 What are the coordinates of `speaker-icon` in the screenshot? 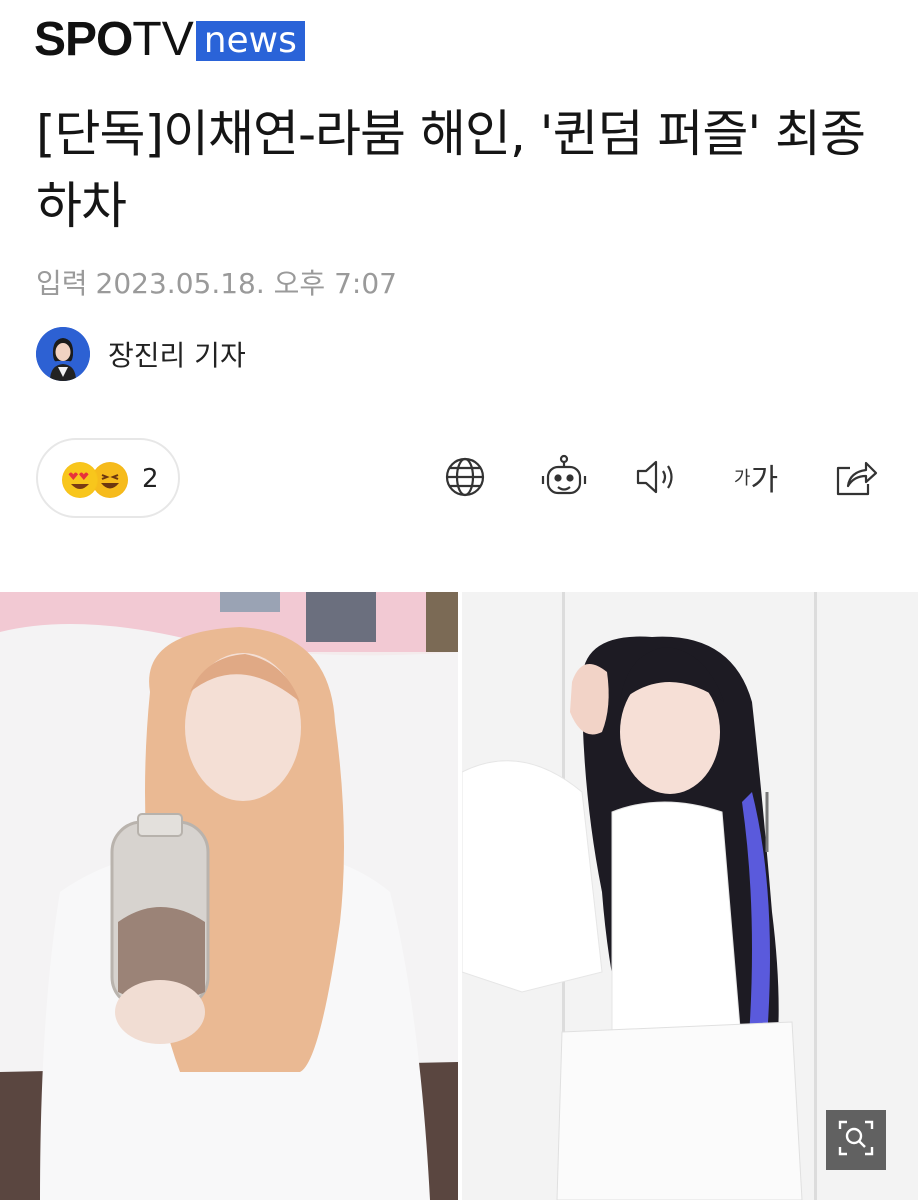 It's located at (657, 477).